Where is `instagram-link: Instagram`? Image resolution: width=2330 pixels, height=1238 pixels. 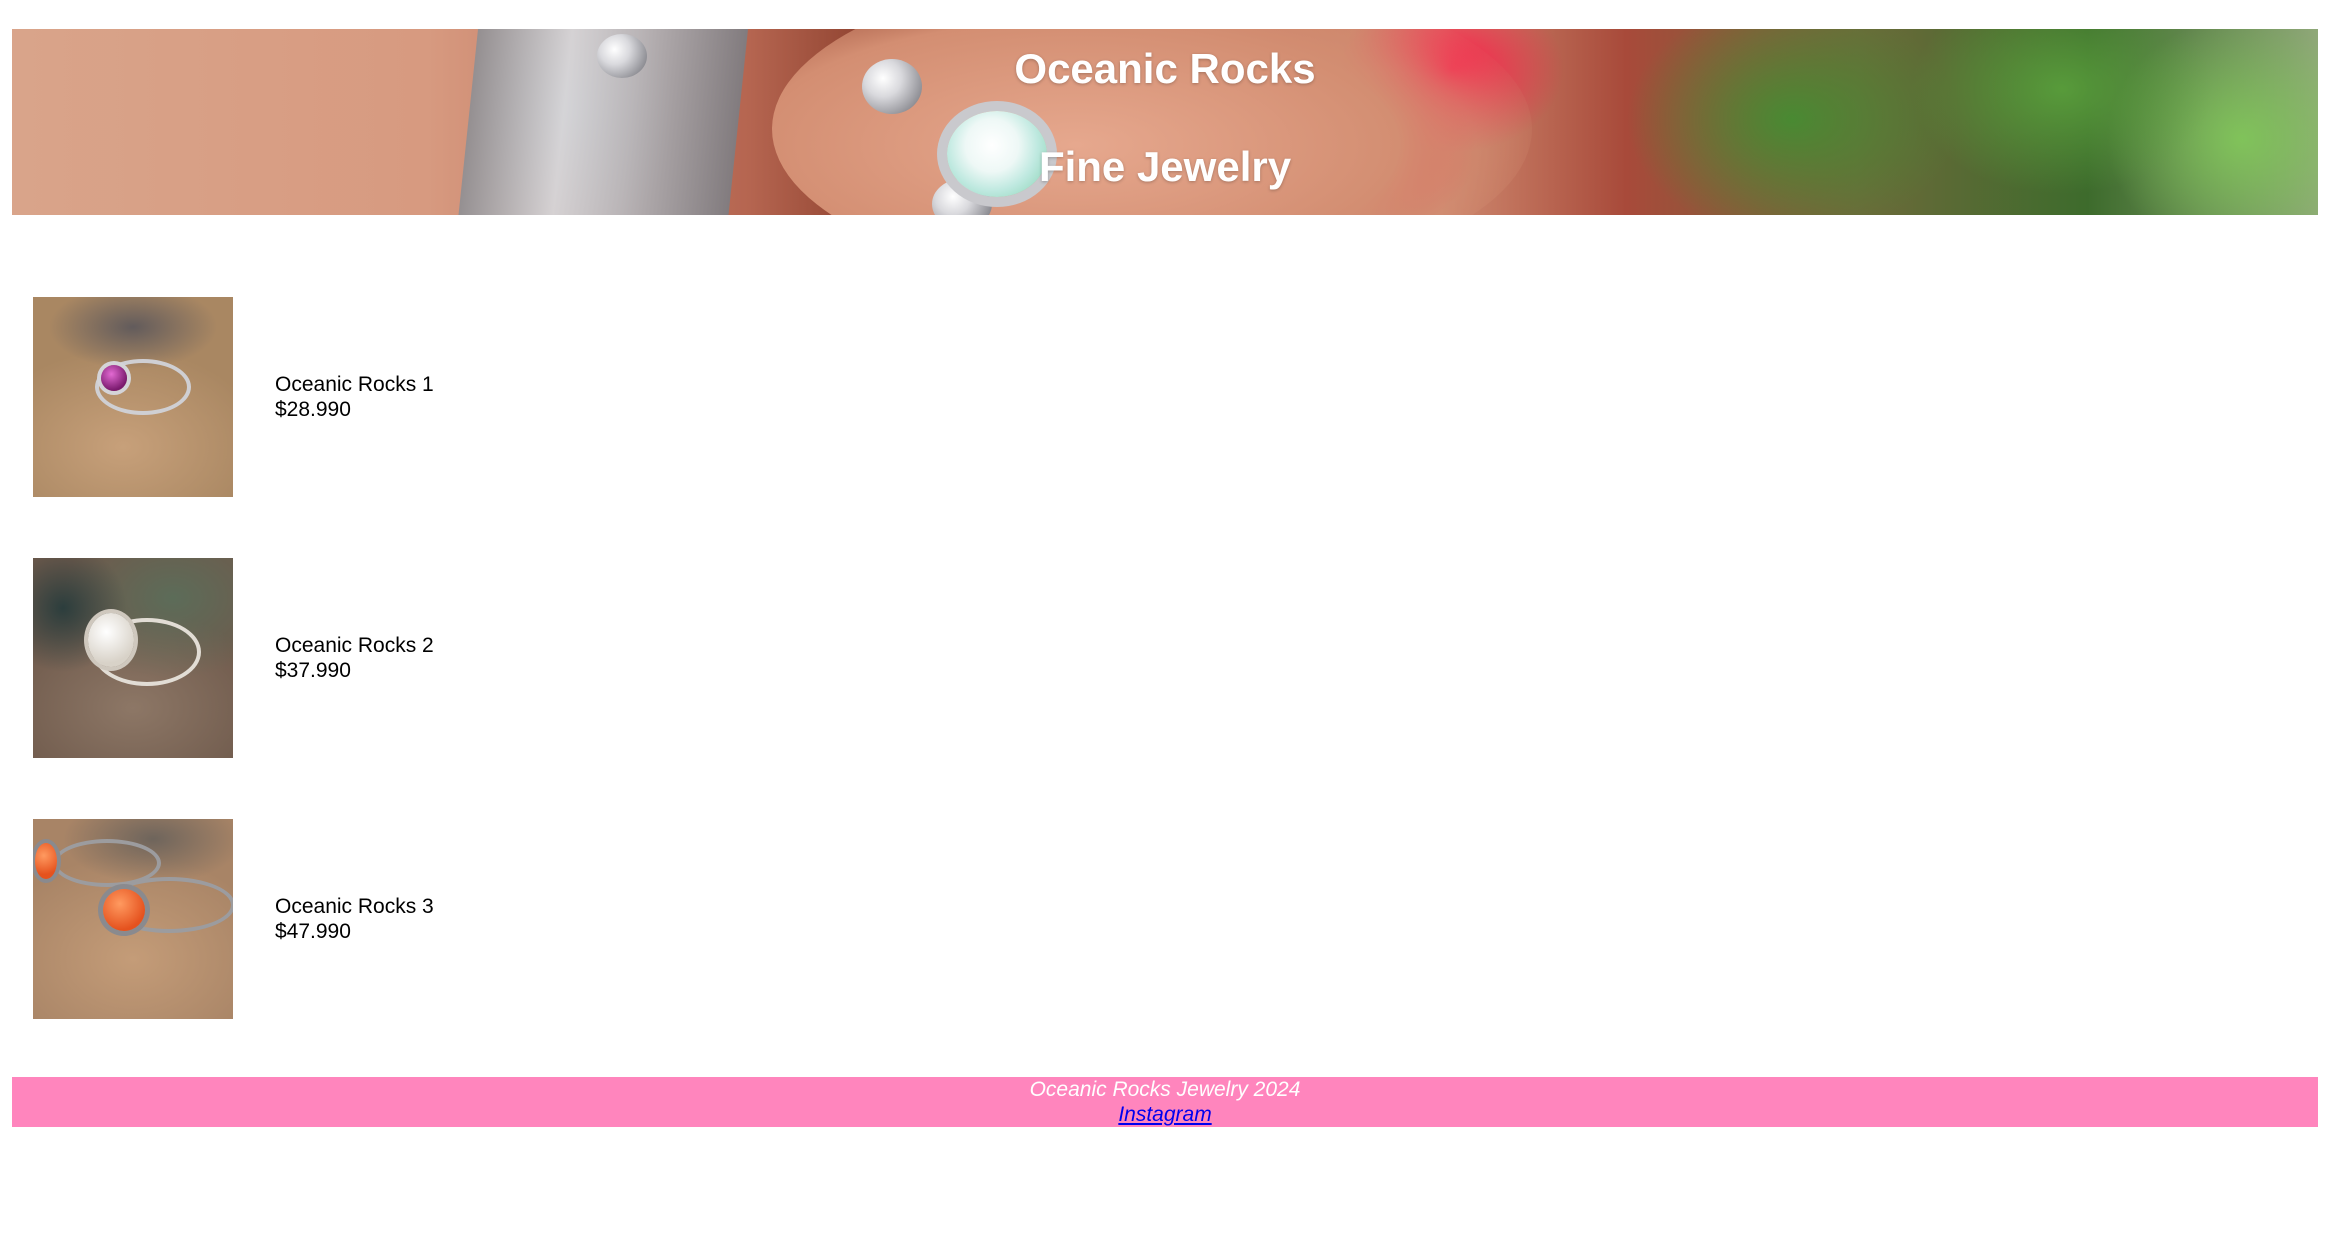
instagram-link: Instagram is located at coordinates (1164, 1114).